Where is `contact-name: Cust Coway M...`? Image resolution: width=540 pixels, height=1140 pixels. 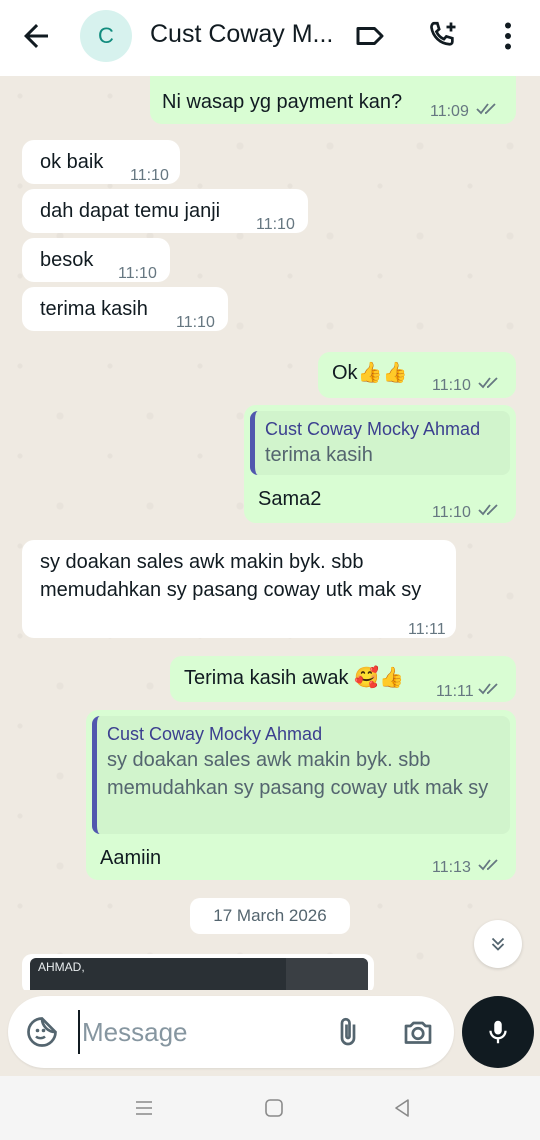
contact-name: Cust Coway M... is located at coordinates (245, 34).